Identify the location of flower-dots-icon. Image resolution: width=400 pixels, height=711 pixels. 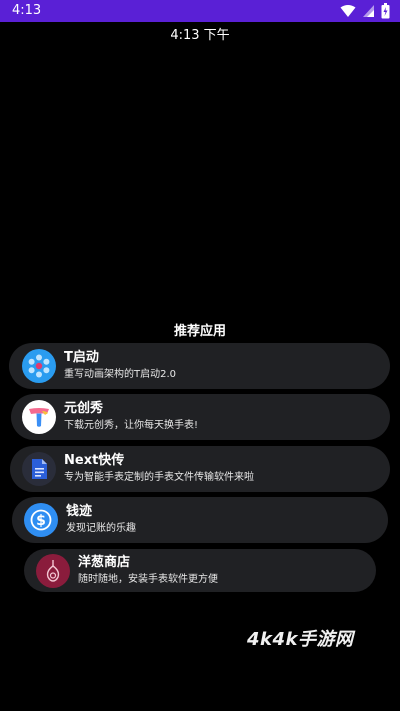
(39, 366).